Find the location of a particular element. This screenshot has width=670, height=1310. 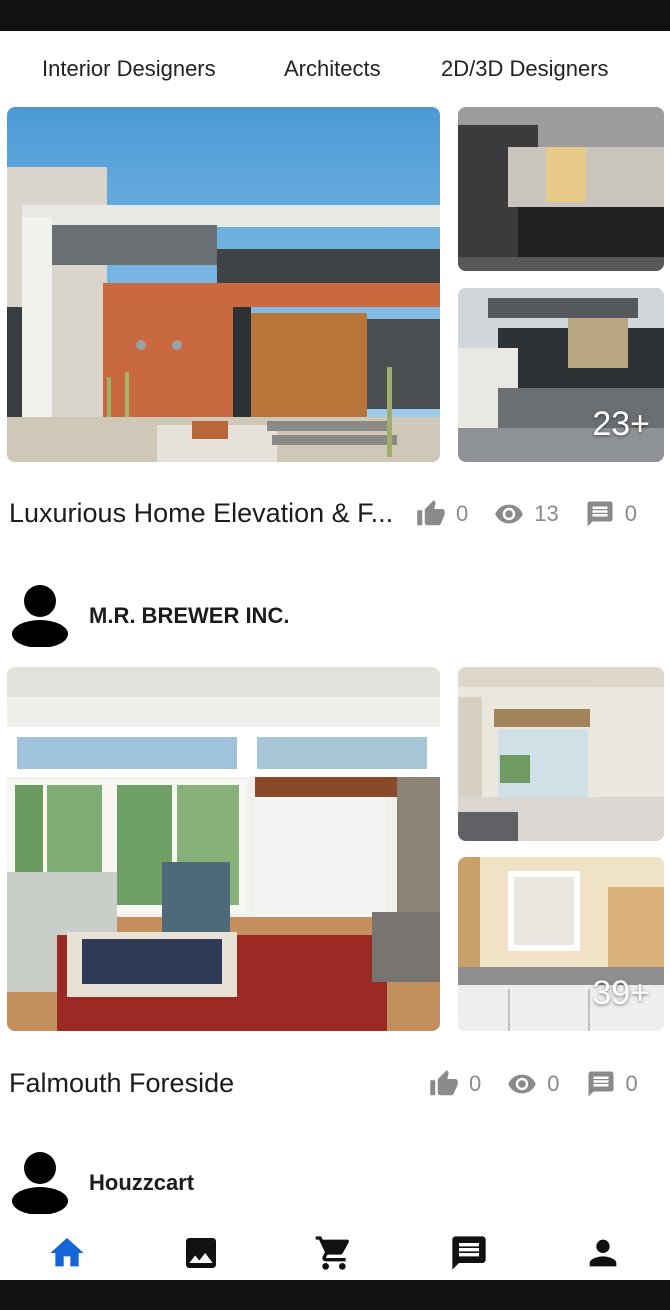

nav-gallery is located at coordinates (201, 1253).